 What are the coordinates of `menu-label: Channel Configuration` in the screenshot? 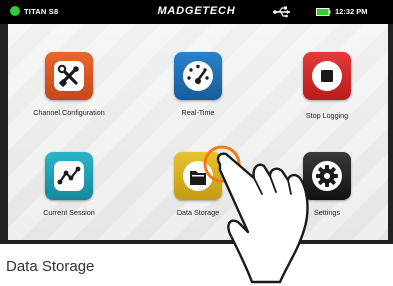 It's located at (69, 112).